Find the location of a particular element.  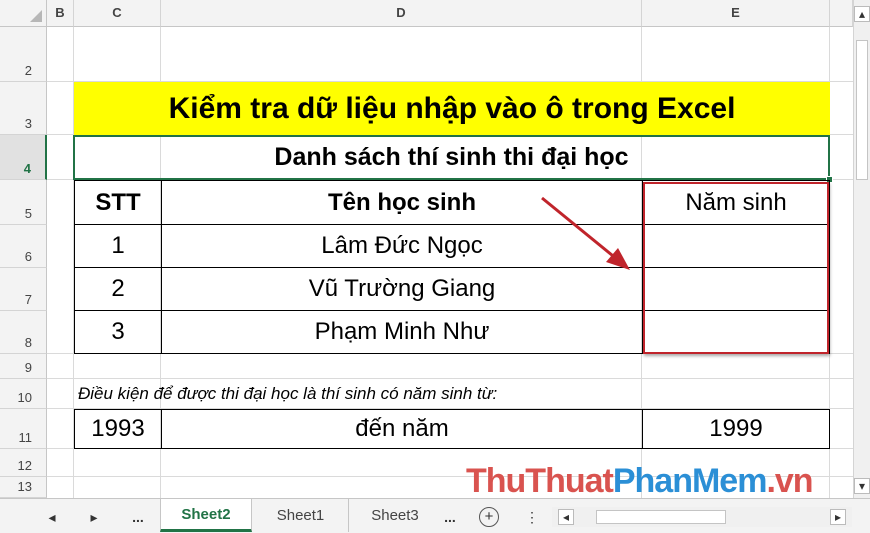

mid-text-cell: đến năm is located at coordinates (402, 429).